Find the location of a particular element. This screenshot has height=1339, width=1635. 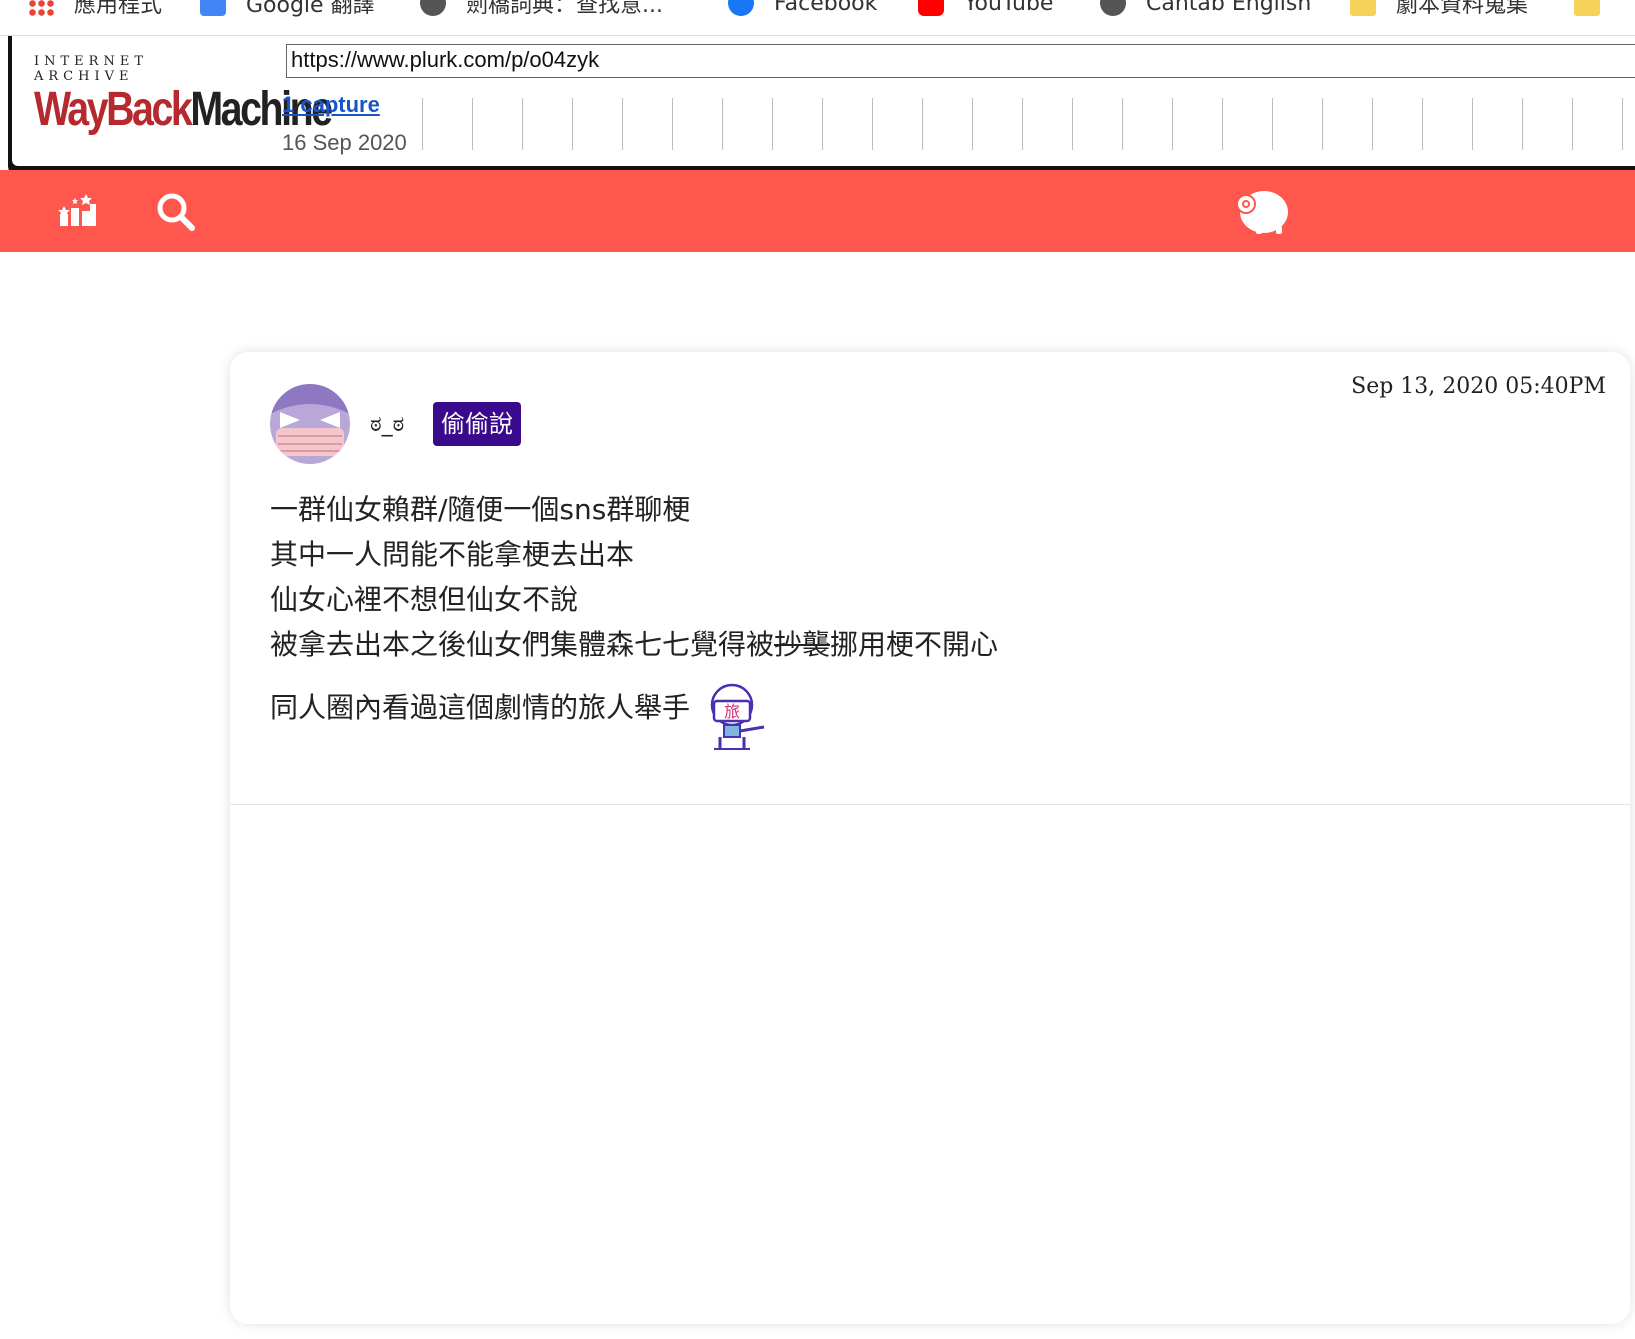

logo-wayback-machine: WayBackMachine is located at coordinates (183, 109).